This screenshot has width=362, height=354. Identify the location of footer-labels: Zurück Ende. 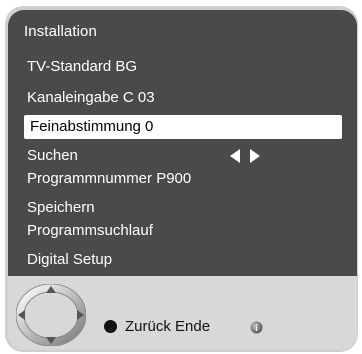
(167, 326).